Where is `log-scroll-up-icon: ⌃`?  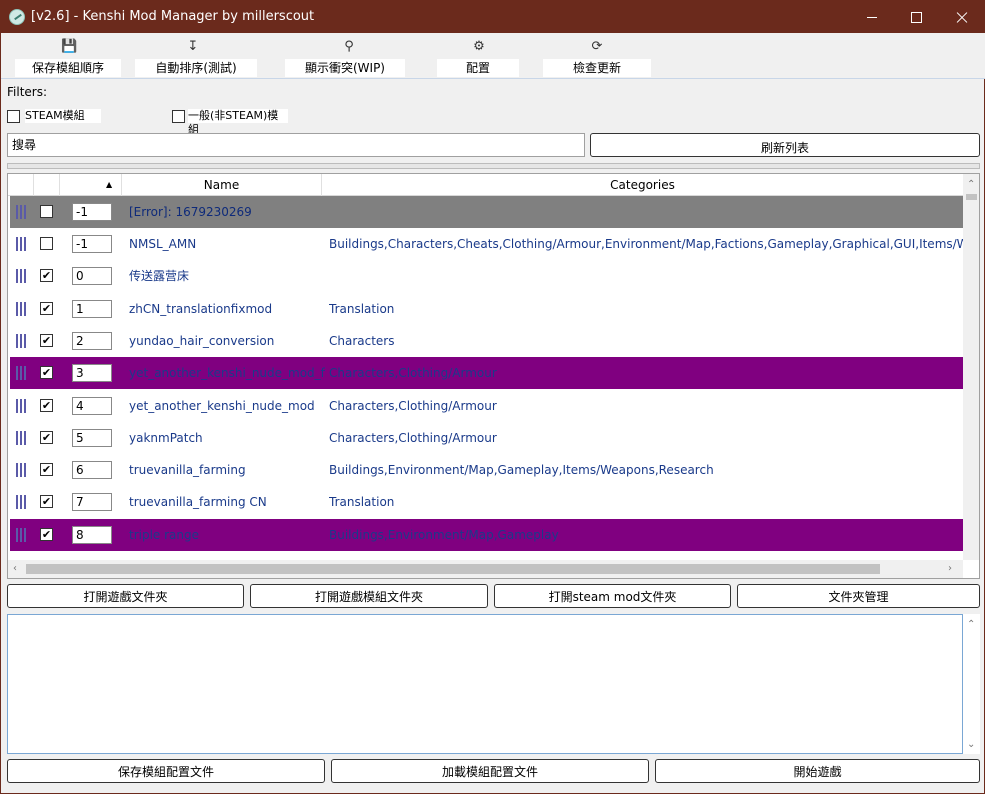
log-scroll-up-icon: ⌃ is located at coordinates (971, 625).